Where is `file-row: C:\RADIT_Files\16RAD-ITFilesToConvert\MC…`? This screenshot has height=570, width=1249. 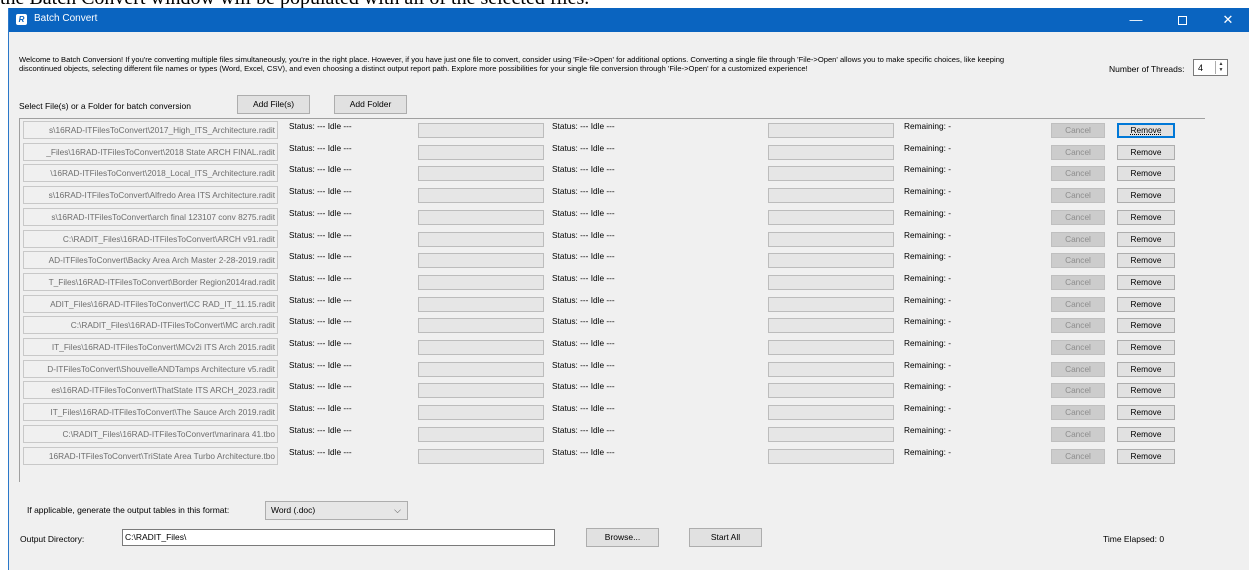 file-row: C:\RADIT_Files\16RAD-ITFilesToConvert\MC… is located at coordinates (612, 325).